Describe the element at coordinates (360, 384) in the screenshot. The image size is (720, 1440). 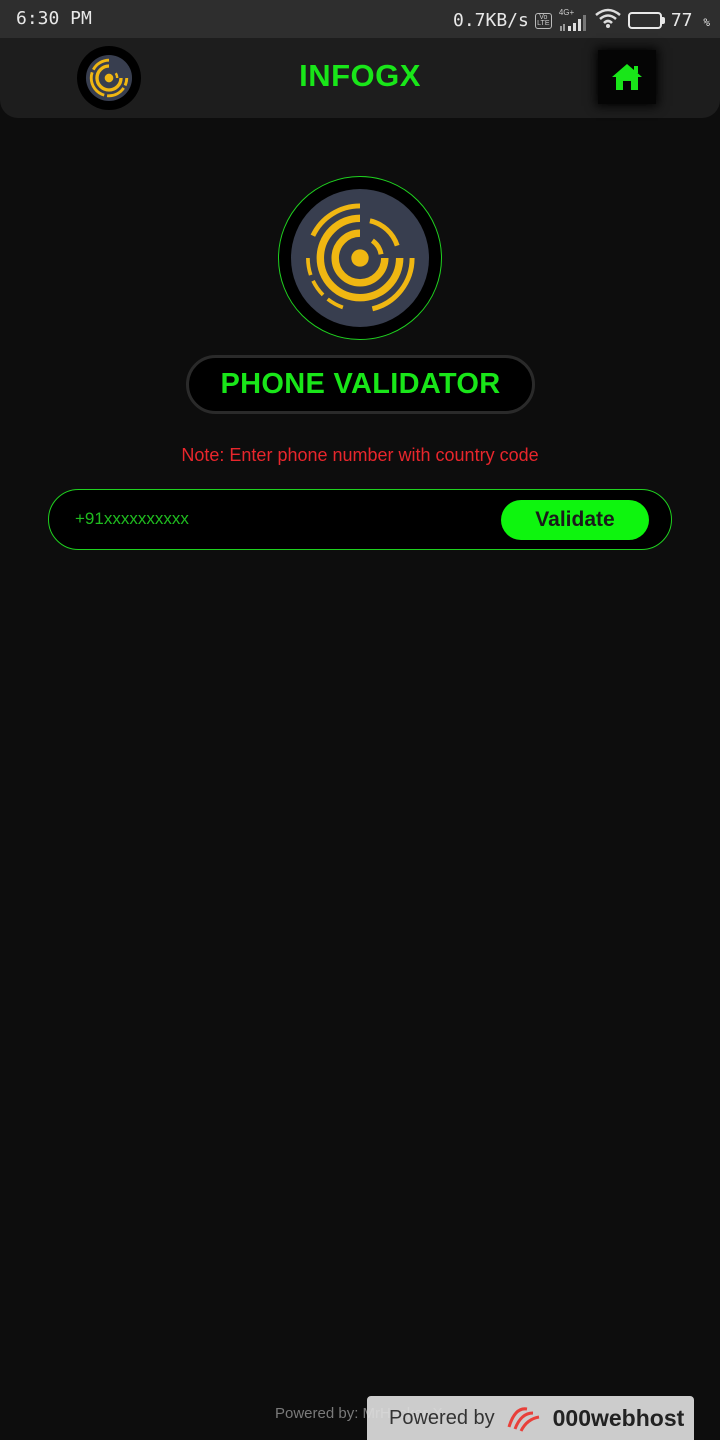
I see `page-title: PHONE VALIDATOR` at that location.